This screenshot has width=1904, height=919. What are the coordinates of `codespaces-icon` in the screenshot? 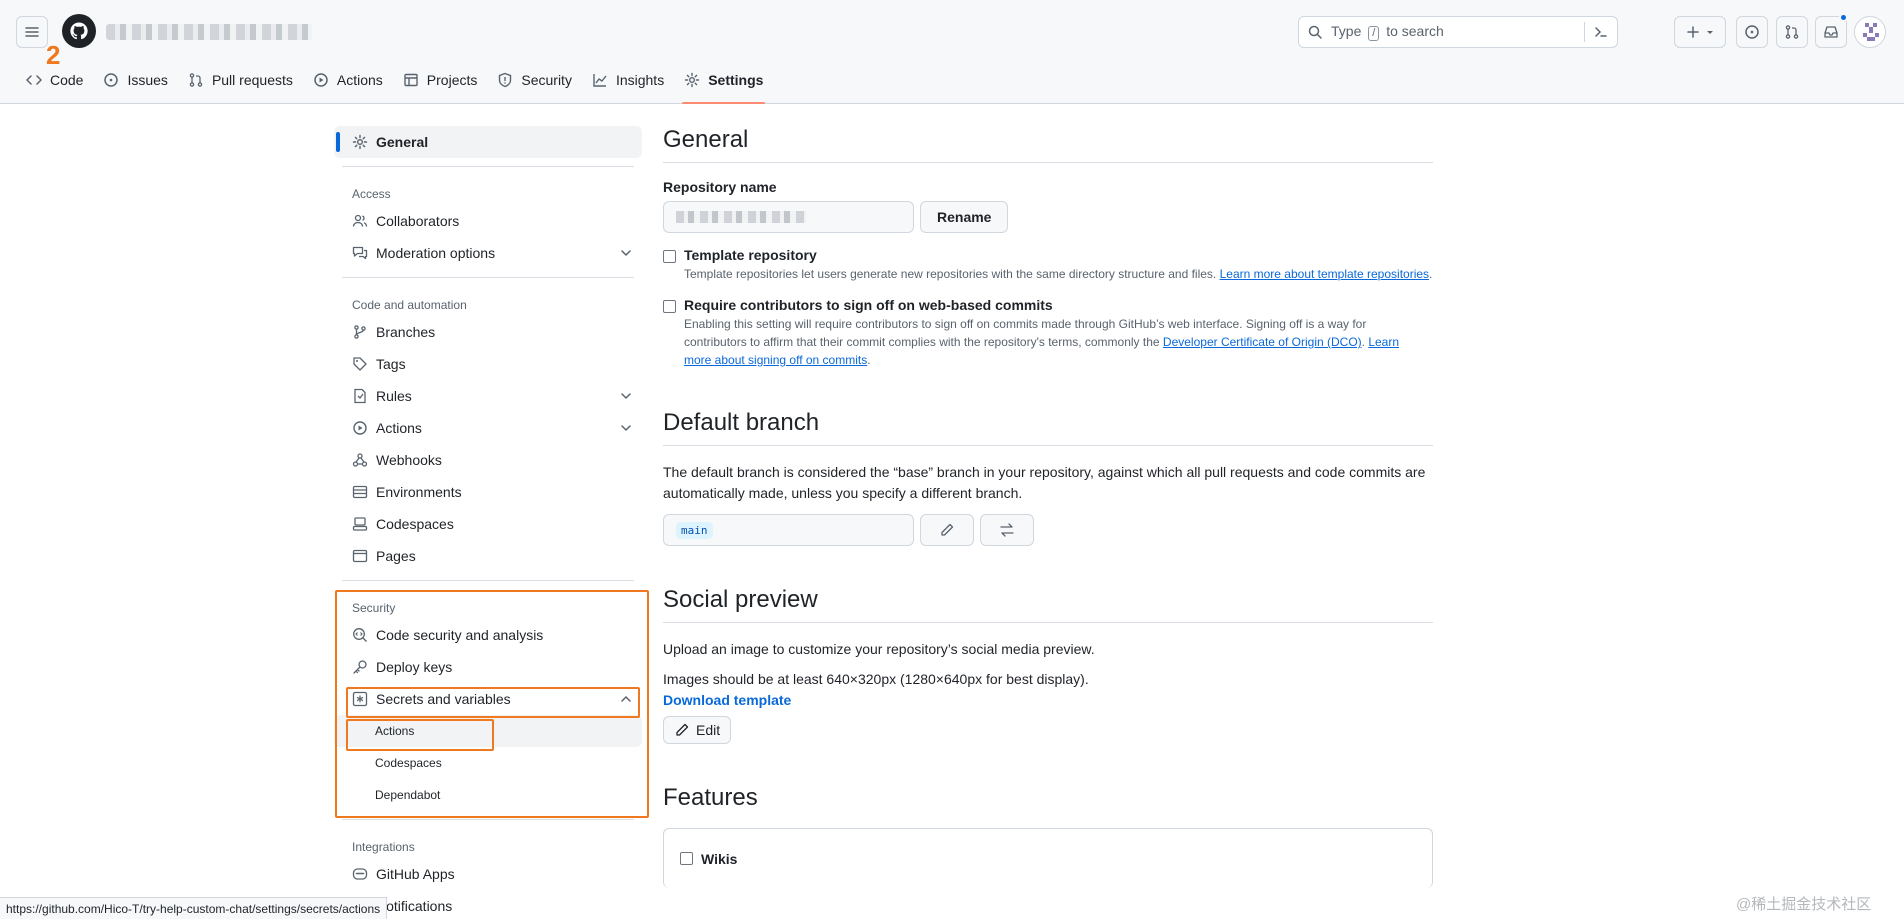 It's located at (360, 524).